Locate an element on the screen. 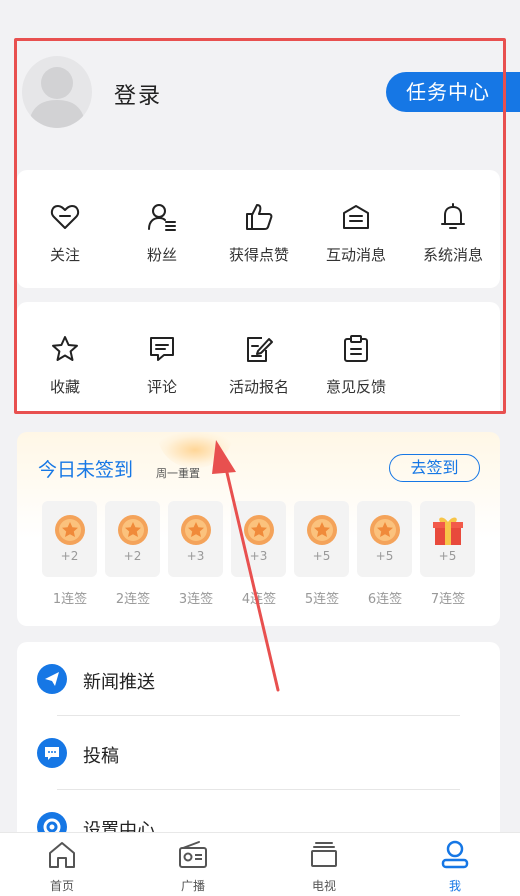 This screenshot has height=896, width=520. grid-item-label: 评论 is located at coordinates (161, 387).